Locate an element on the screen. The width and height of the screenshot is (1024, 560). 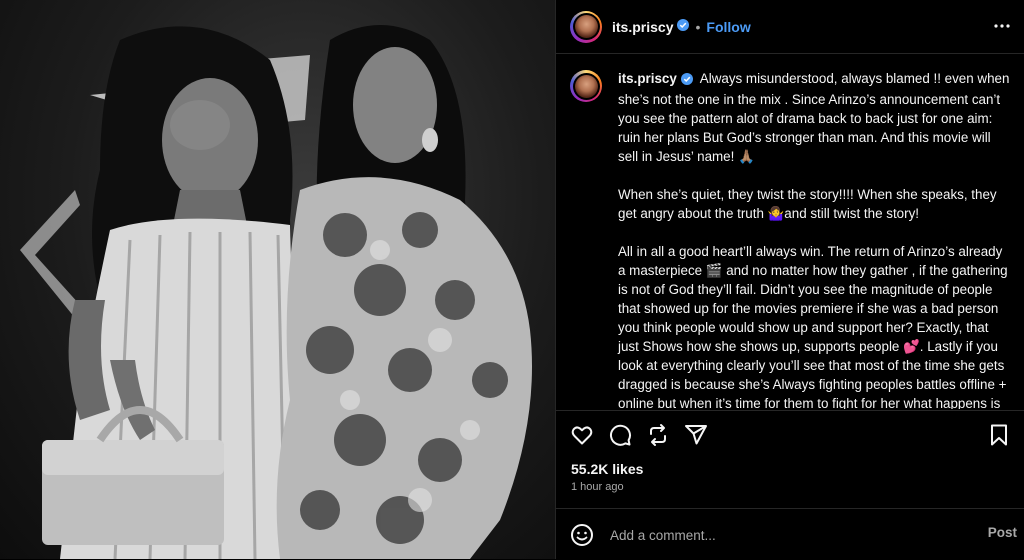
likes-count: 55.2K likes is located at coordinates (607, 469).